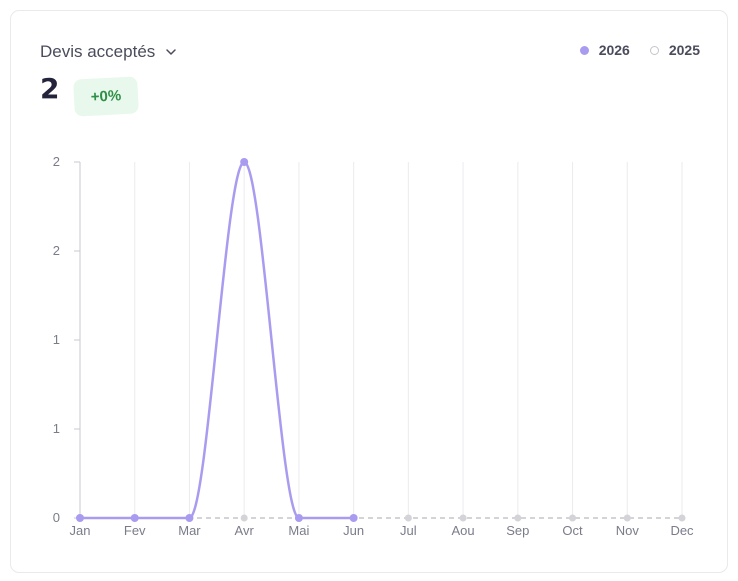 The height and width of the screenshot is (581, 738). What do you see at coordinates (628, 530) in the screenshot?
I see `x-tick-label: Nov` at bounding box center [628, 530].